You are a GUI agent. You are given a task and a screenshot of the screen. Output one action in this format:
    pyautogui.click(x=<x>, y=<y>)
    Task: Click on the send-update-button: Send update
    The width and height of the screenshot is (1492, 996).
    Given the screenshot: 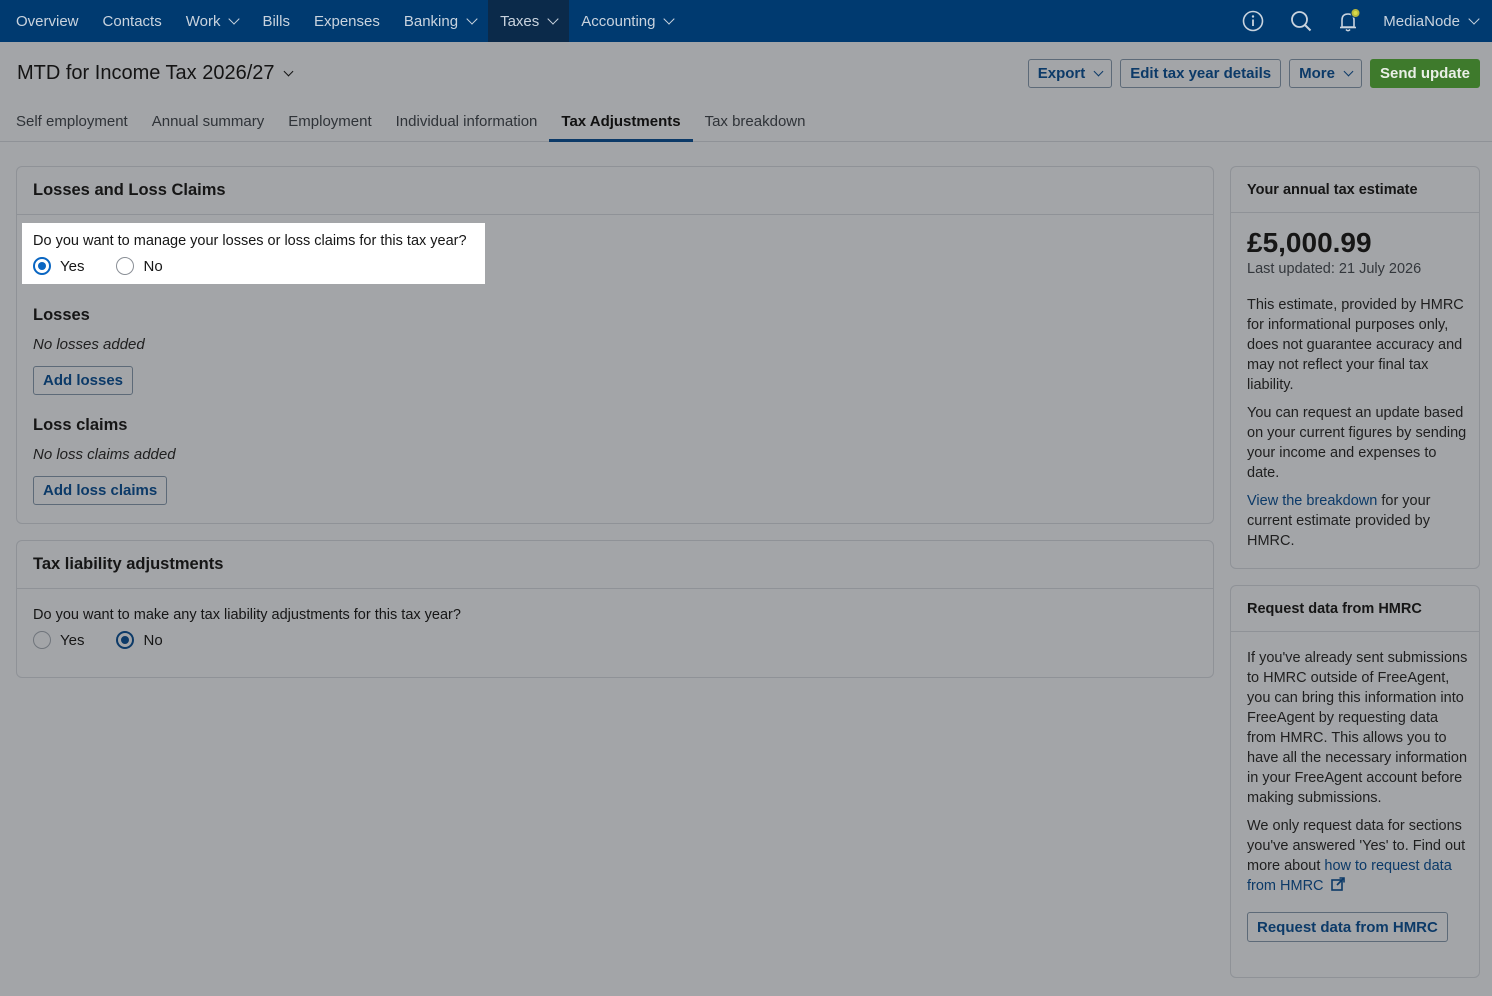 What is the action you would take?
    pyautogui.click(x=1424, y=73)
    